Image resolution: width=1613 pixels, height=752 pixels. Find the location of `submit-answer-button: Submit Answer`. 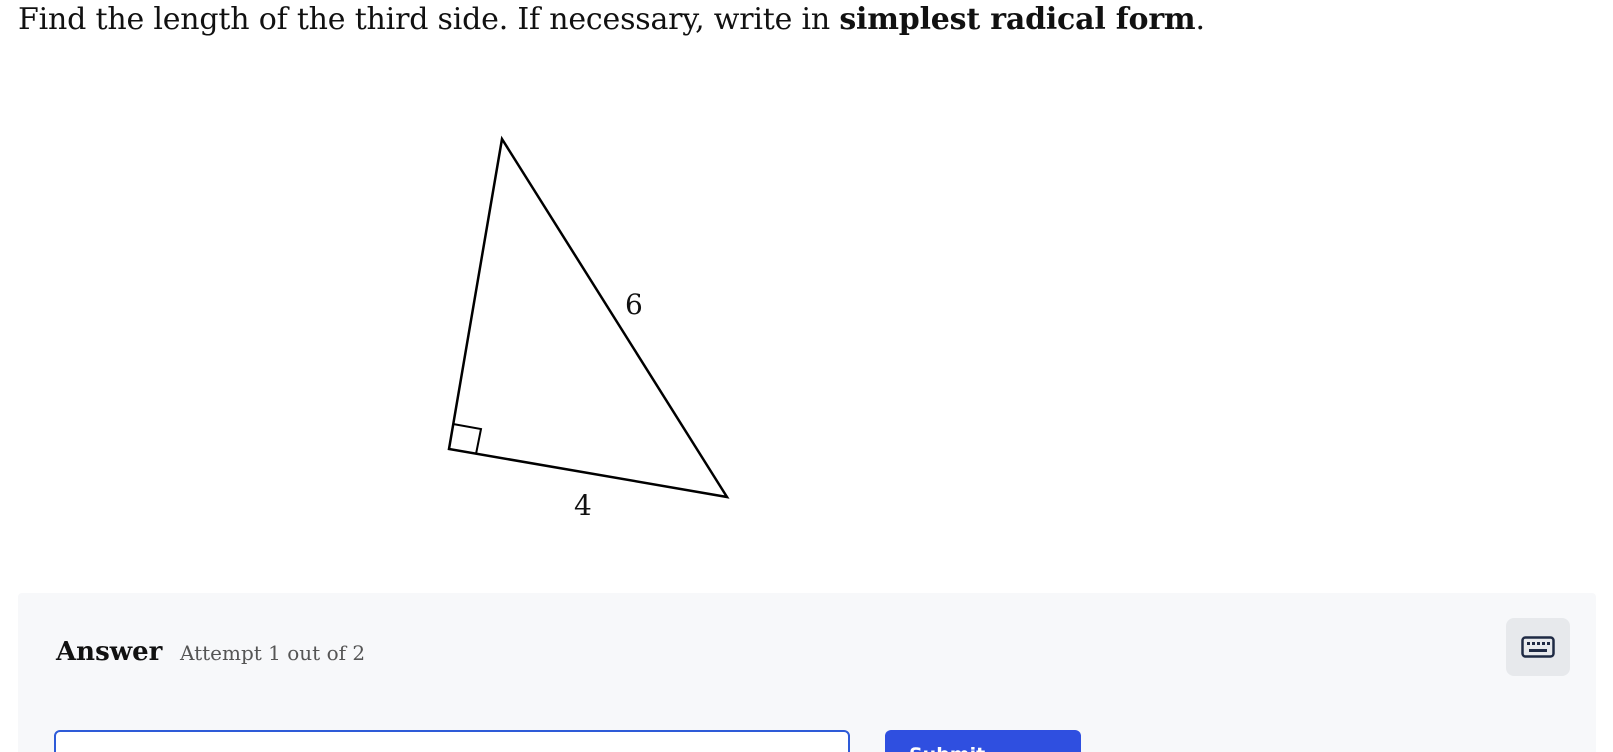

submit-answer-button: Submit Answer is located at coordinates (983, 741).